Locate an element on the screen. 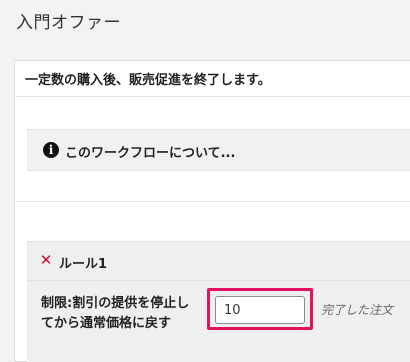 This screenshot has height=362, width=410. rule-header: ✕ ルール1 is located at coordinates (218, 261).